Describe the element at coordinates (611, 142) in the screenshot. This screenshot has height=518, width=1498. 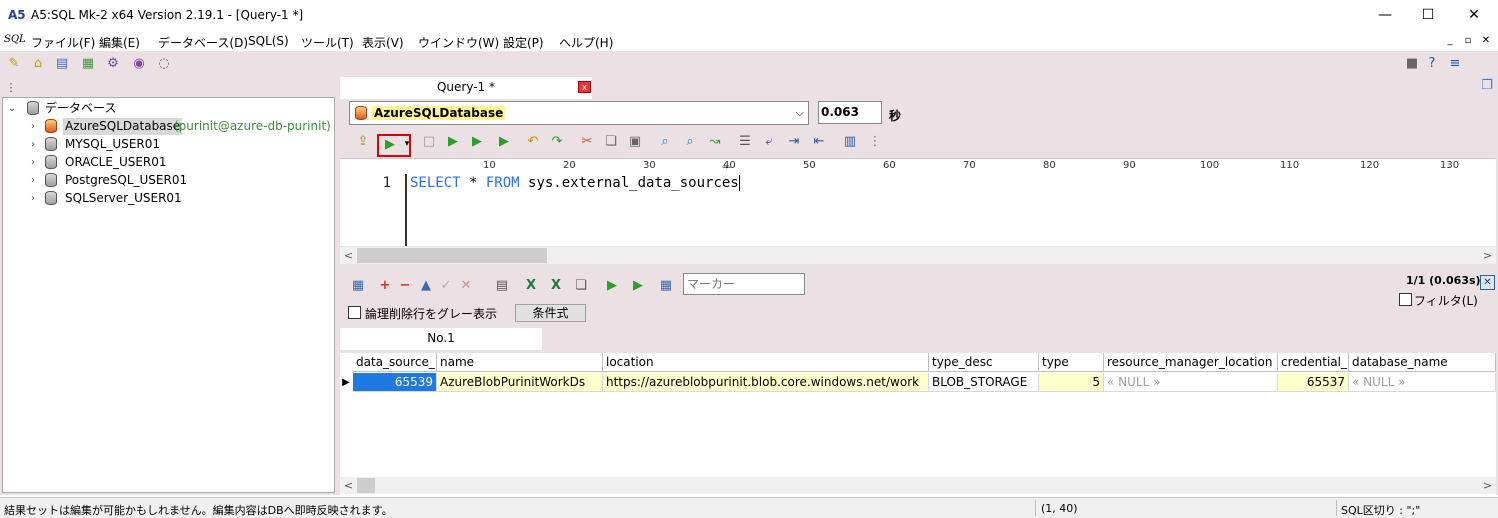
I see `copy-icon: ❏` at that location.